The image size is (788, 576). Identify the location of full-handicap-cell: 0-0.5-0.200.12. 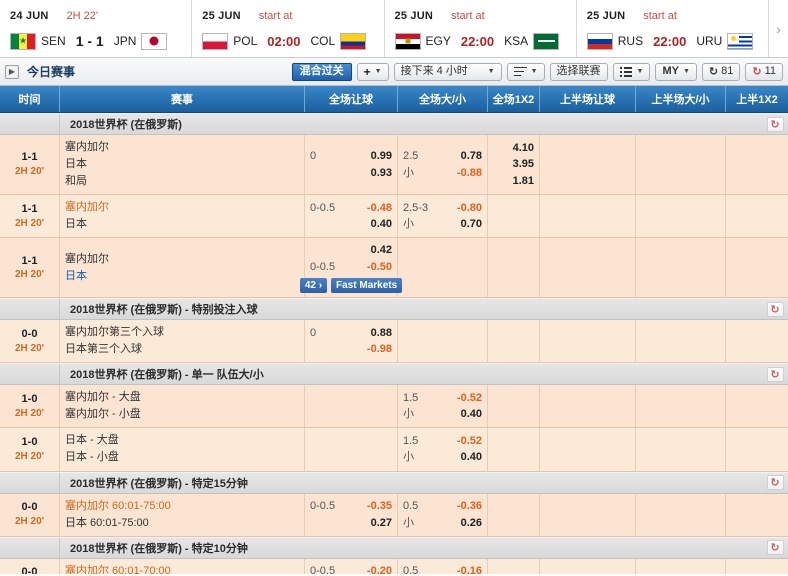
(351, 566).